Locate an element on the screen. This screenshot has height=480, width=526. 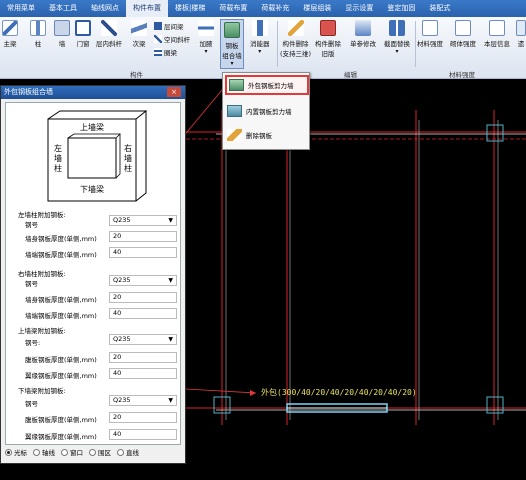
column-button: 柱 is located at coordinates (38, 34).